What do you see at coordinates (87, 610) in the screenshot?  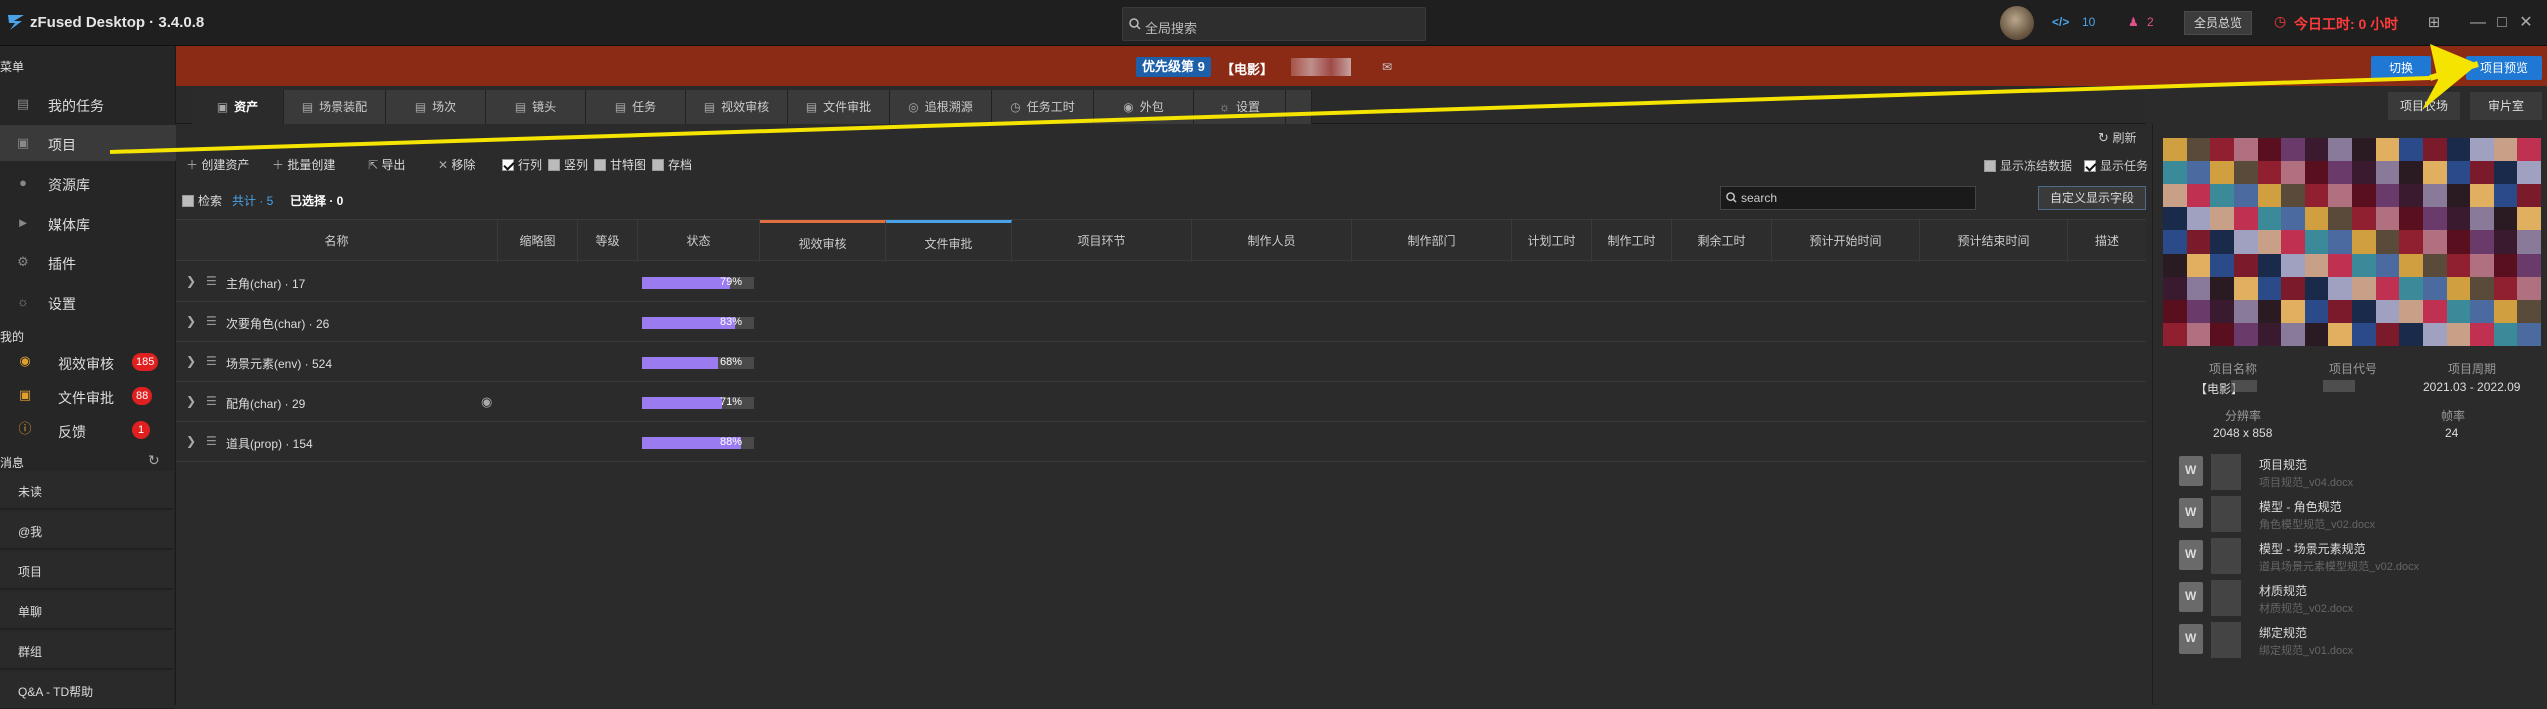 I see `msg-item-direct: 单聊` at bounding box center [87, 610].